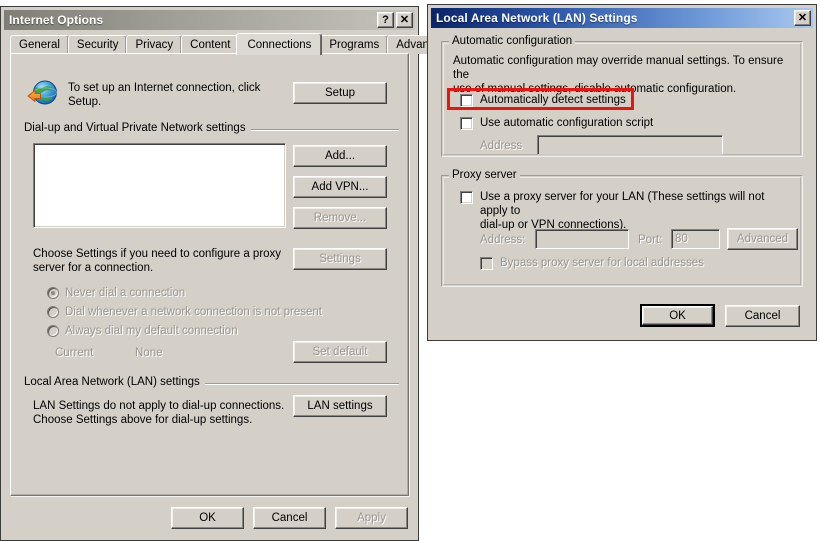 This screenshot has height=541, width=819. What do you see at coordinates (125, 293) in the screenshot?
I see `radio-never-dial-label: Never dial a connection` at bounding box center [125, 293].